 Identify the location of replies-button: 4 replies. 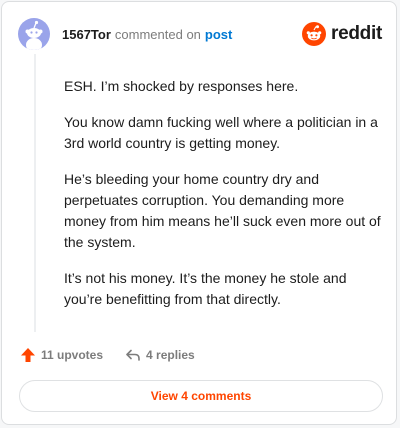
(160, 355).